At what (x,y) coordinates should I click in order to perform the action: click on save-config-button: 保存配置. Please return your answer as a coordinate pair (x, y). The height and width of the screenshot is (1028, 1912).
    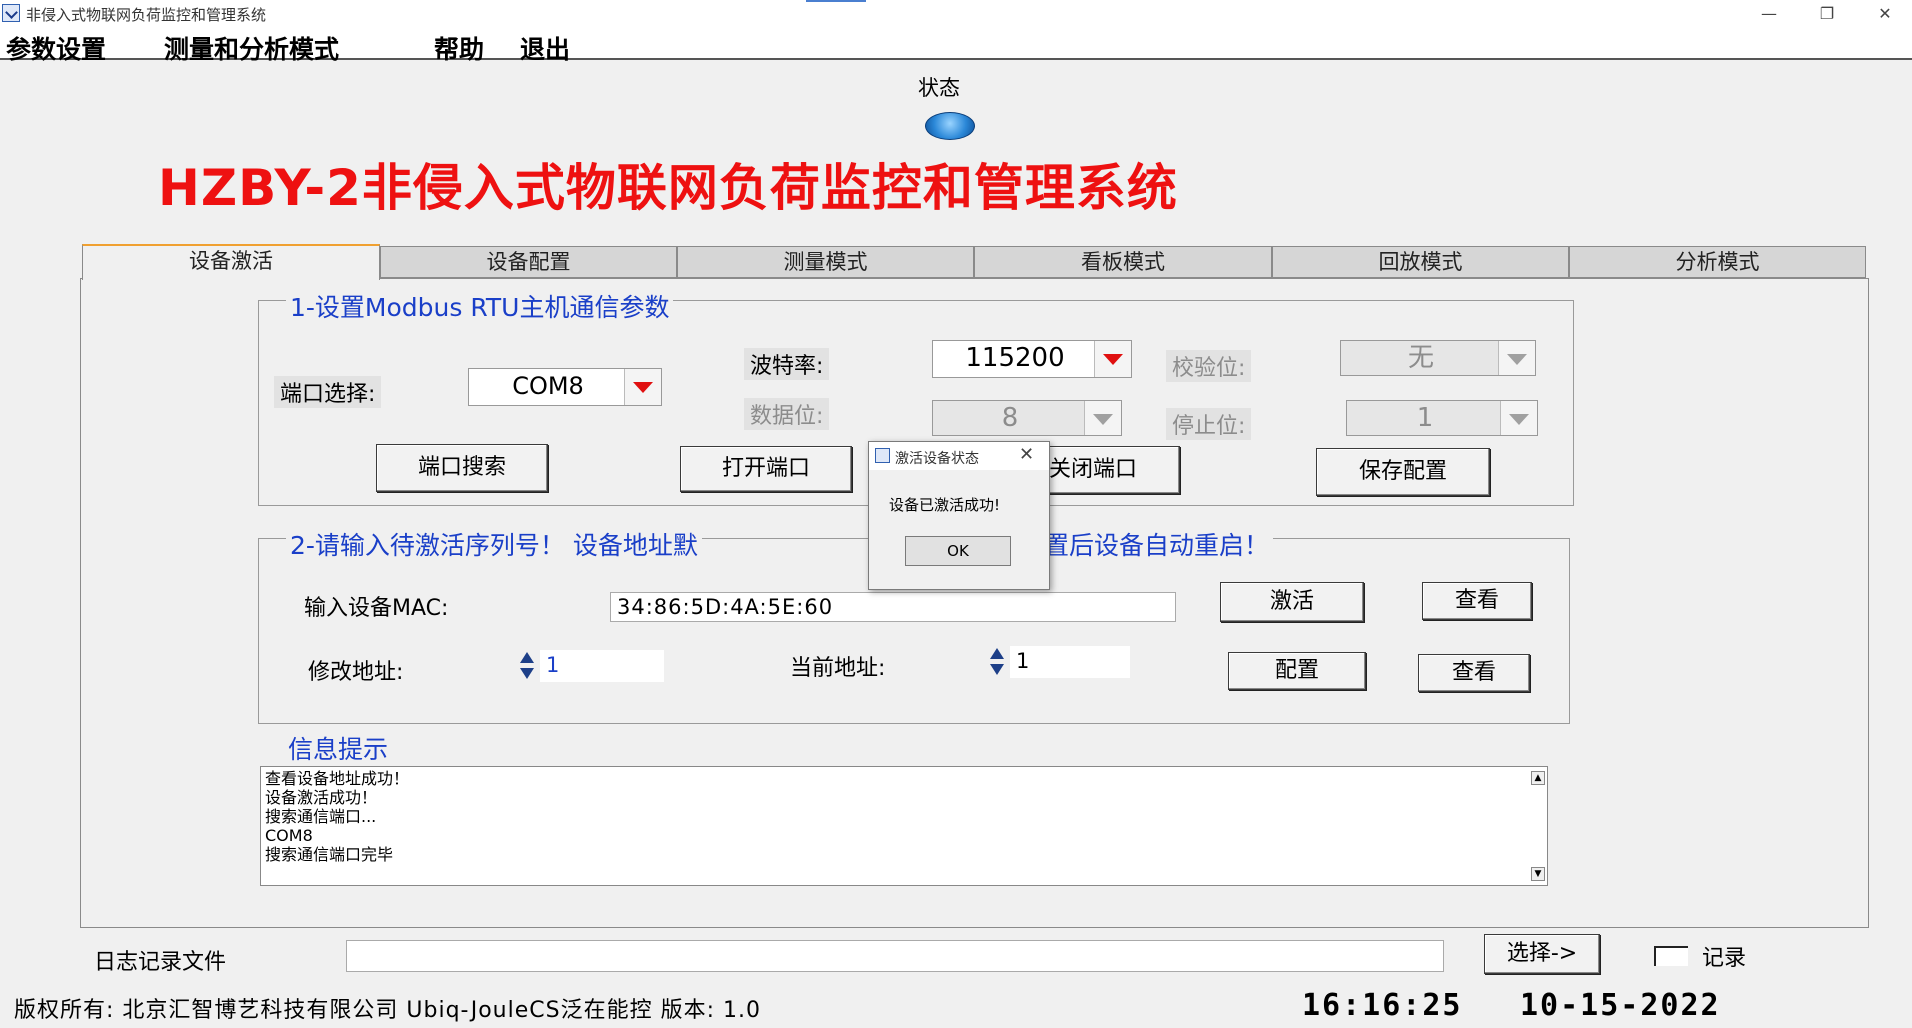
    Looking at the image, I should click on (1403, 472).